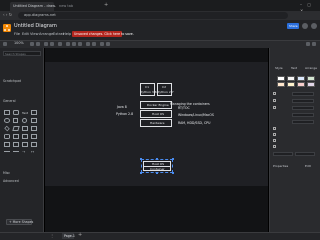  What do you see at coordinates (125, 114) in the screenshot?
I see `python-label: Python 2.8` at bounding box center [125, 114].